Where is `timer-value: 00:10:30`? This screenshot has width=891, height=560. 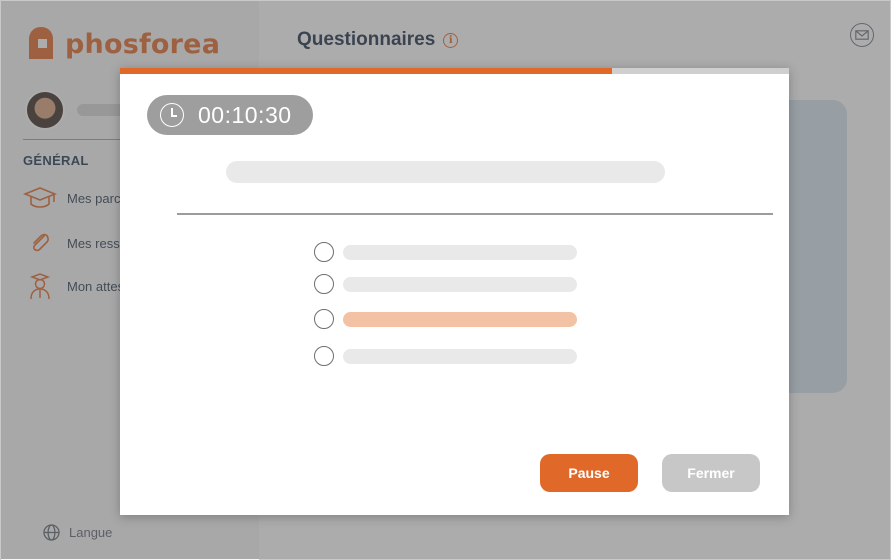 timer-value: 00:10:30 is located at coordinates (245, 114).